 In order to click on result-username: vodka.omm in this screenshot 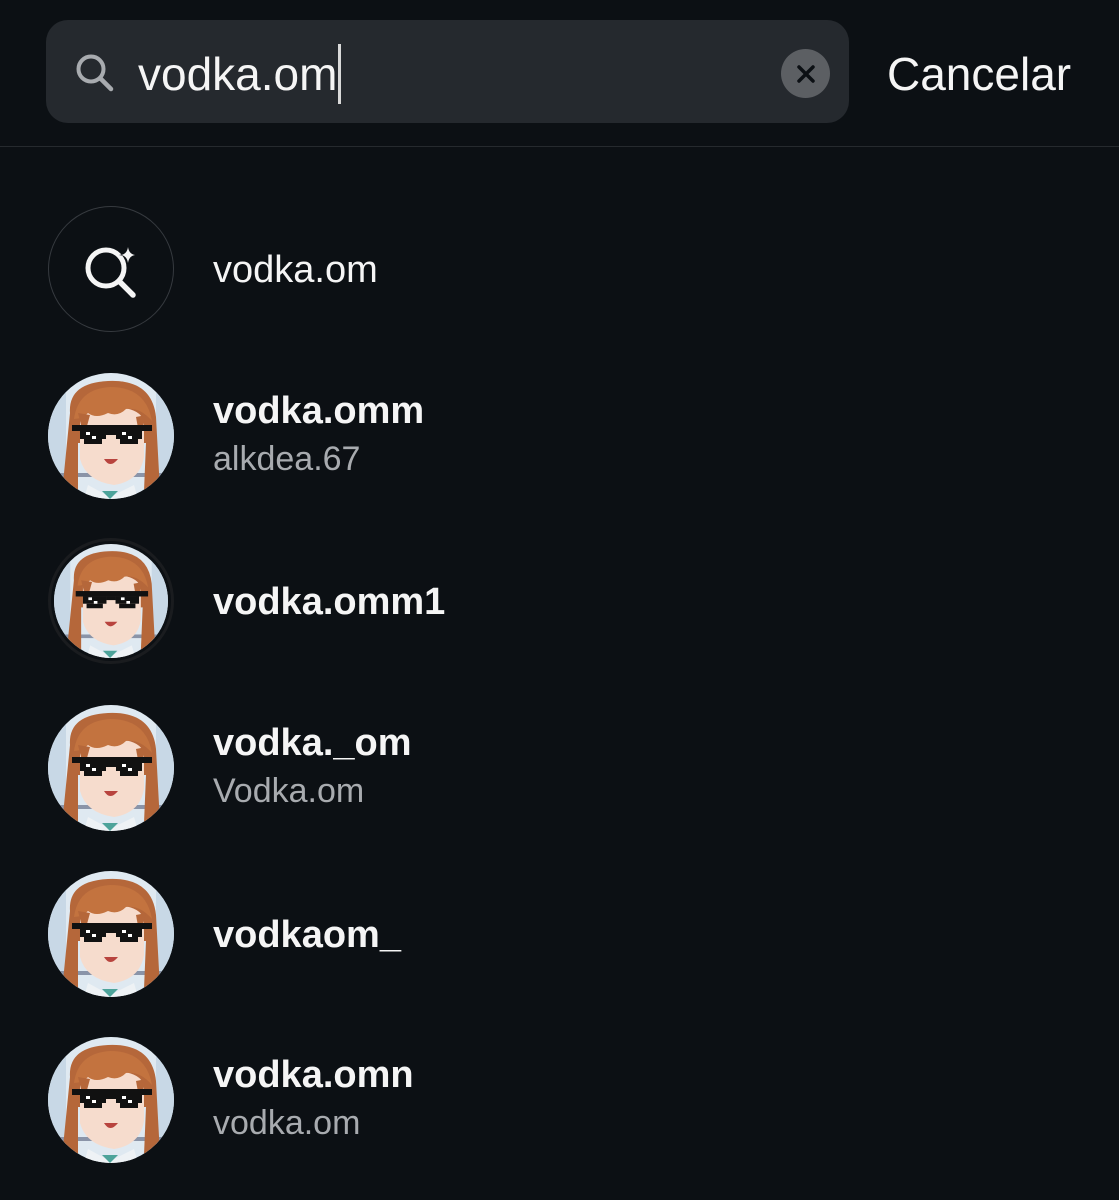, I will do `click(319, 411)`.